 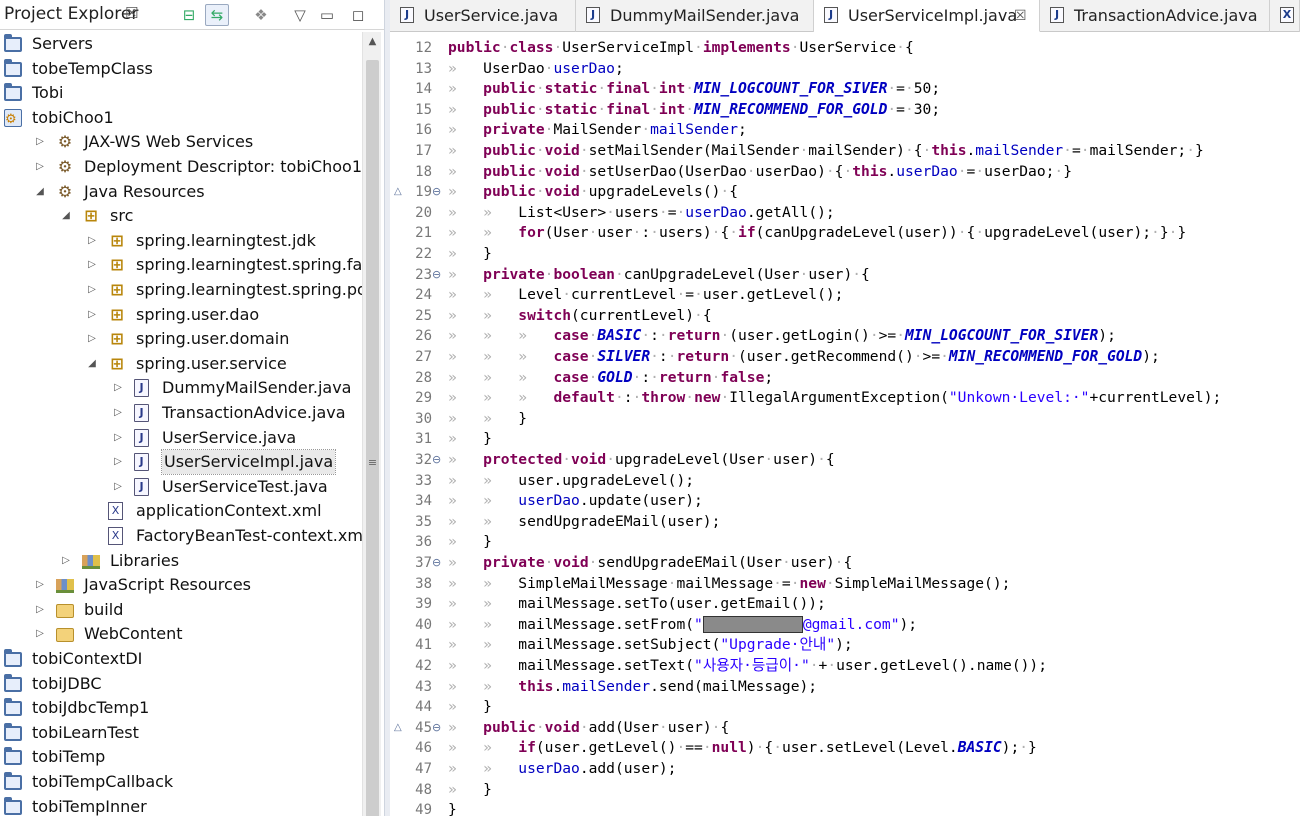 I want to click on tree-item: ▷ ⚙ JAX-WS Web Services, so click(x=181, y=142).